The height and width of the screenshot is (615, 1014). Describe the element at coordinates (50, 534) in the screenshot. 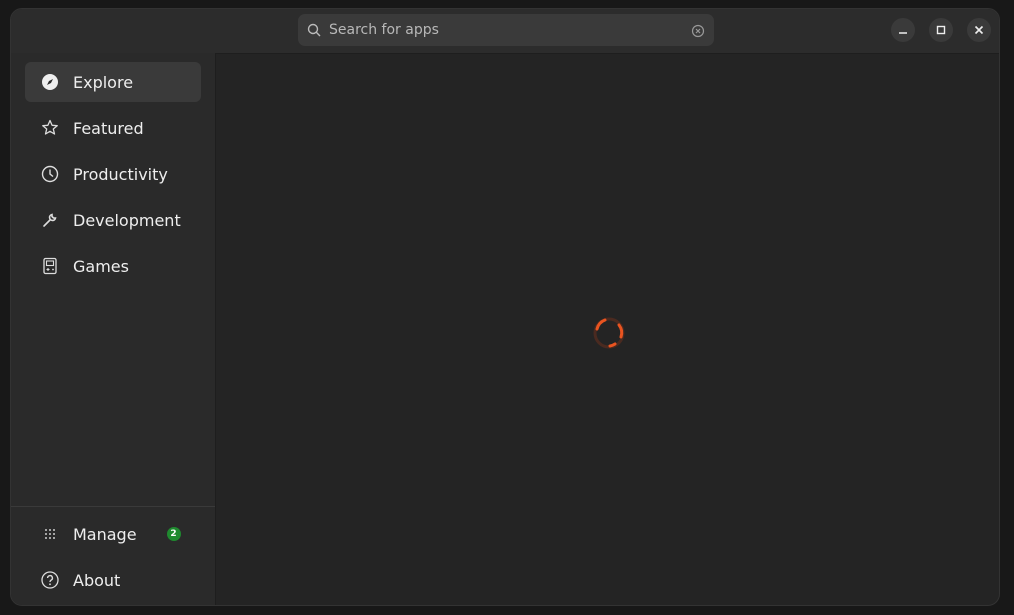

I see `grid-icon` at that location.